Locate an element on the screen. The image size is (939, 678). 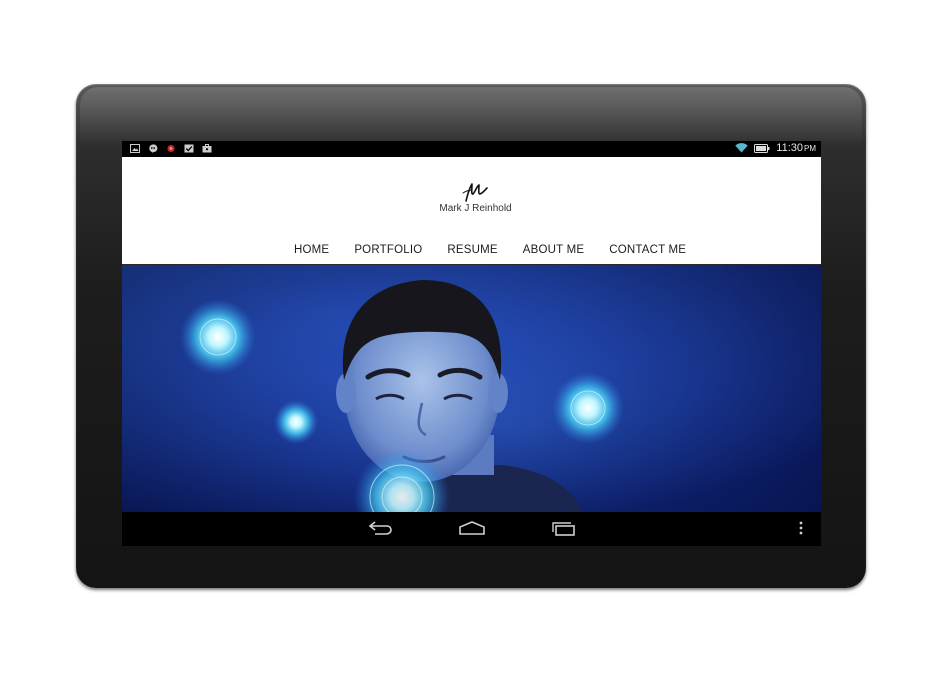
clock: 11:30PM is located at coordinates (796, 148).